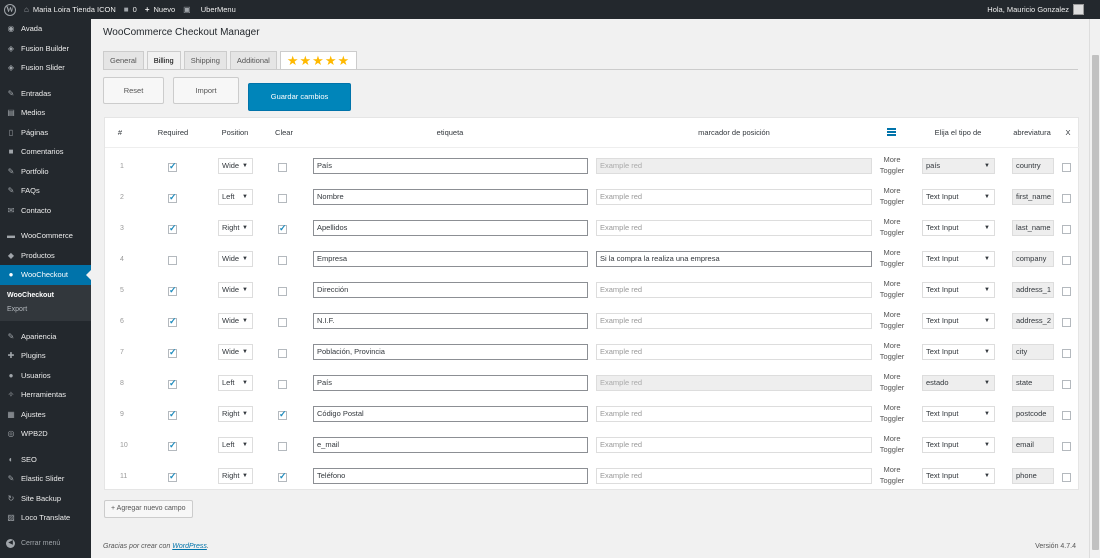 The width and height of the screenshot is (1100, 558). What do you see at coordinates (45, 256) in the screenshot?
I see `sidebar-item-productos: ◆ Productos` at bounding box center [45, 256].